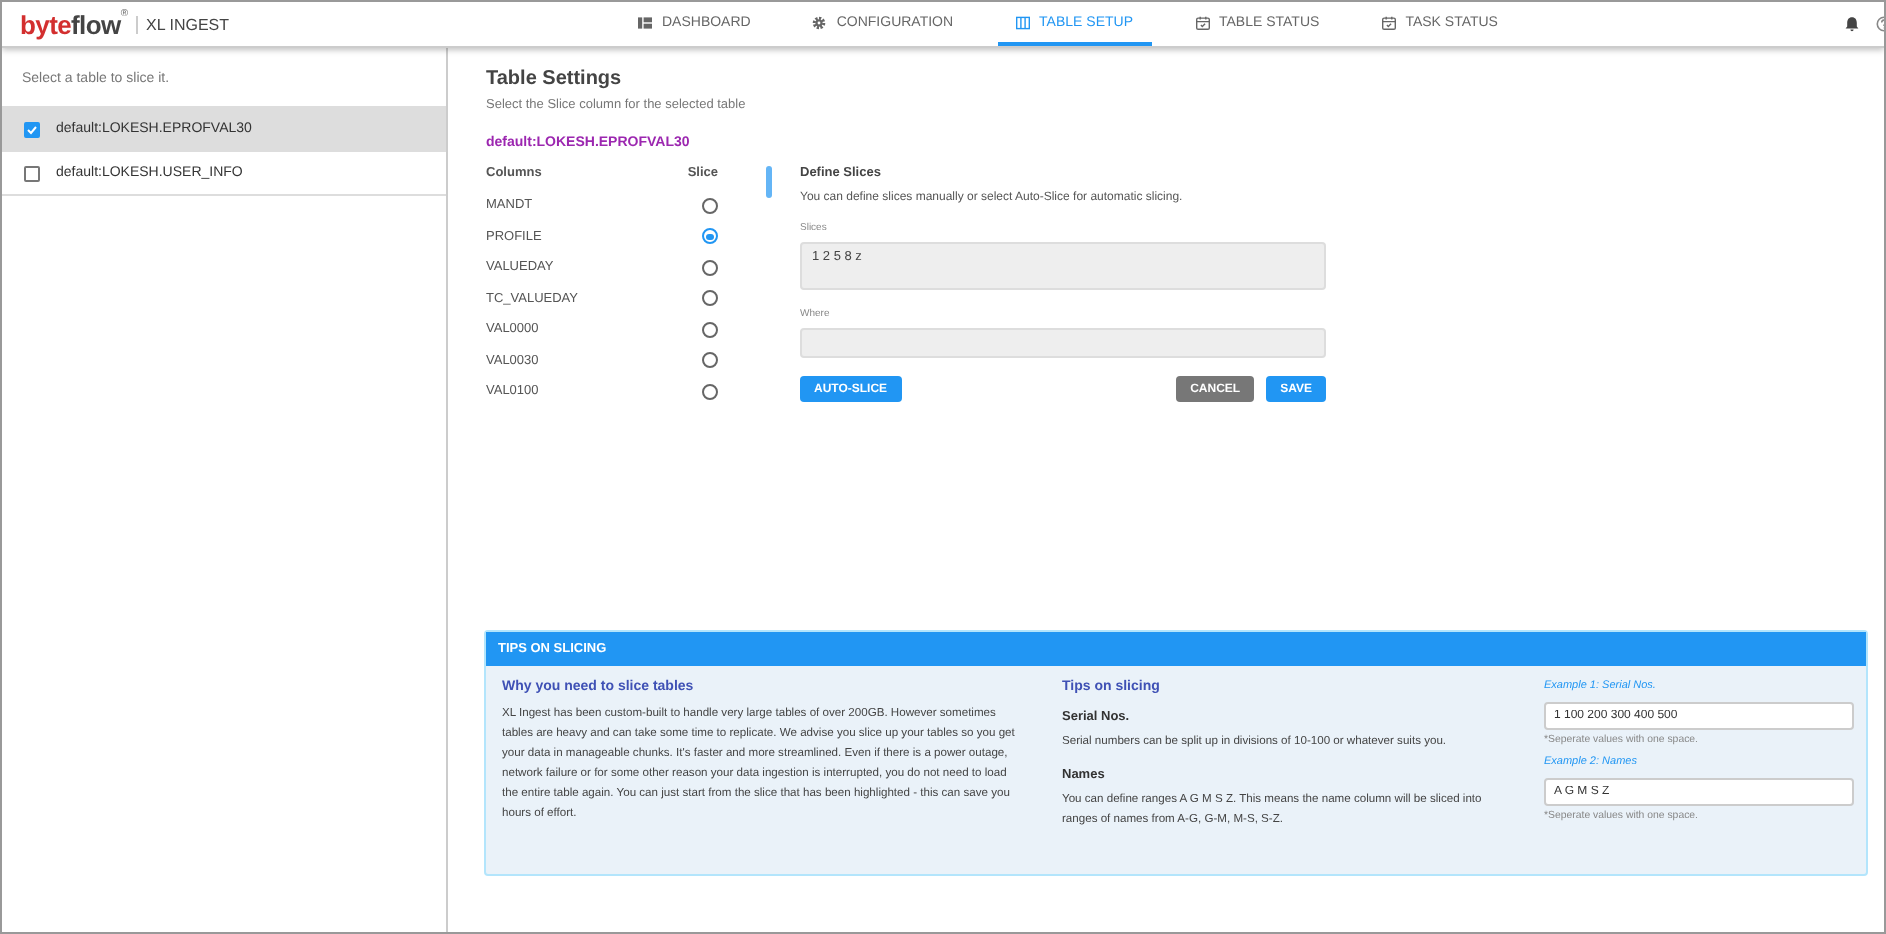 The height and width of the screenshot is (934, 1886). I want to click on gear-icon, so click(819, 22).